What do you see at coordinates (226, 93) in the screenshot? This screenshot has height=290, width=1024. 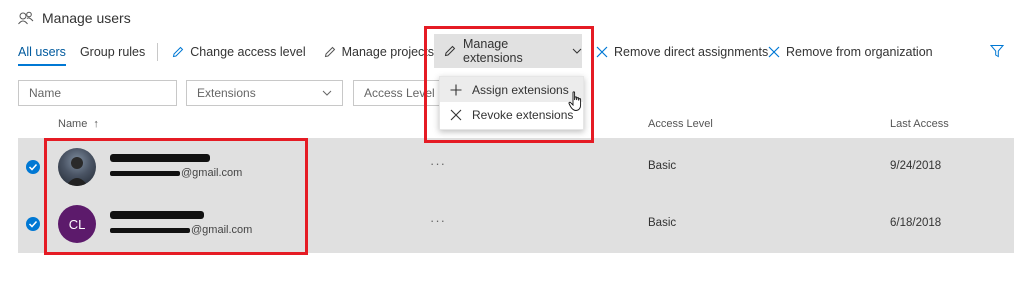 I see `extensions-filter-label: Extensions` at bounding box center [226, 93].